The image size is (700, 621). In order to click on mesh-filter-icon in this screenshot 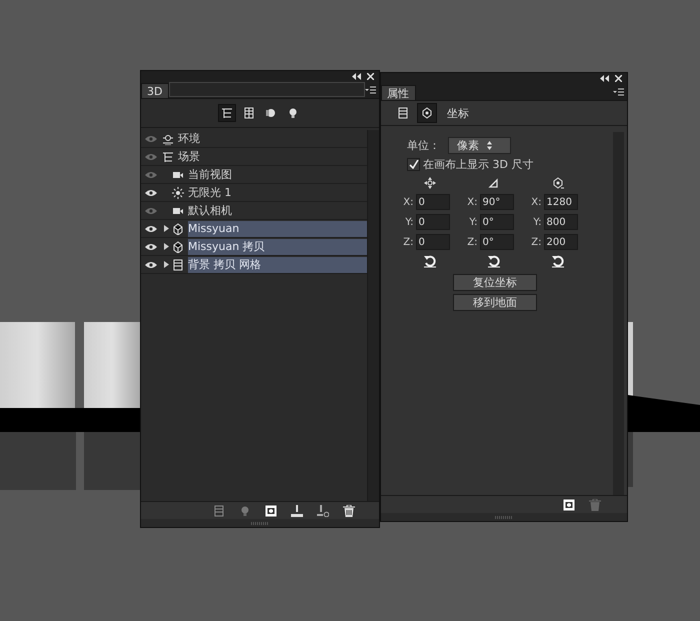, I will do `click(249, 113)`.